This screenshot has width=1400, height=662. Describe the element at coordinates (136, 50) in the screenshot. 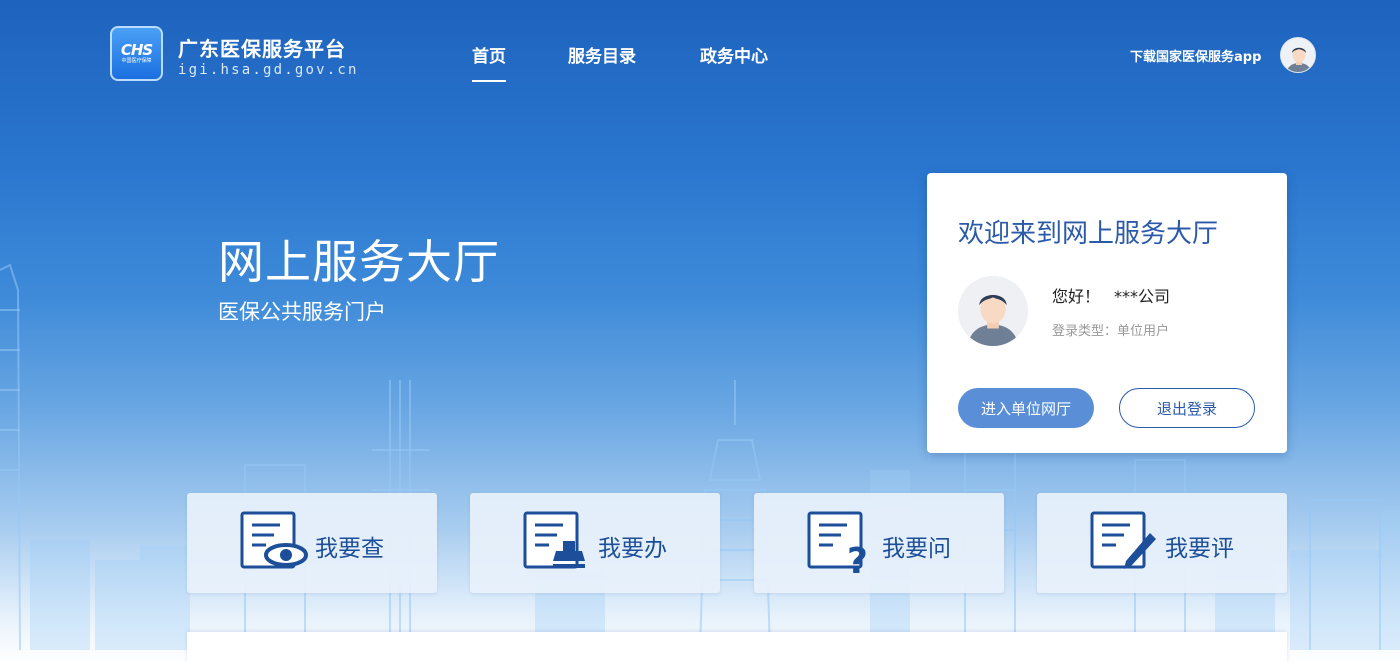

I see `logo-text: CHS` at that location.